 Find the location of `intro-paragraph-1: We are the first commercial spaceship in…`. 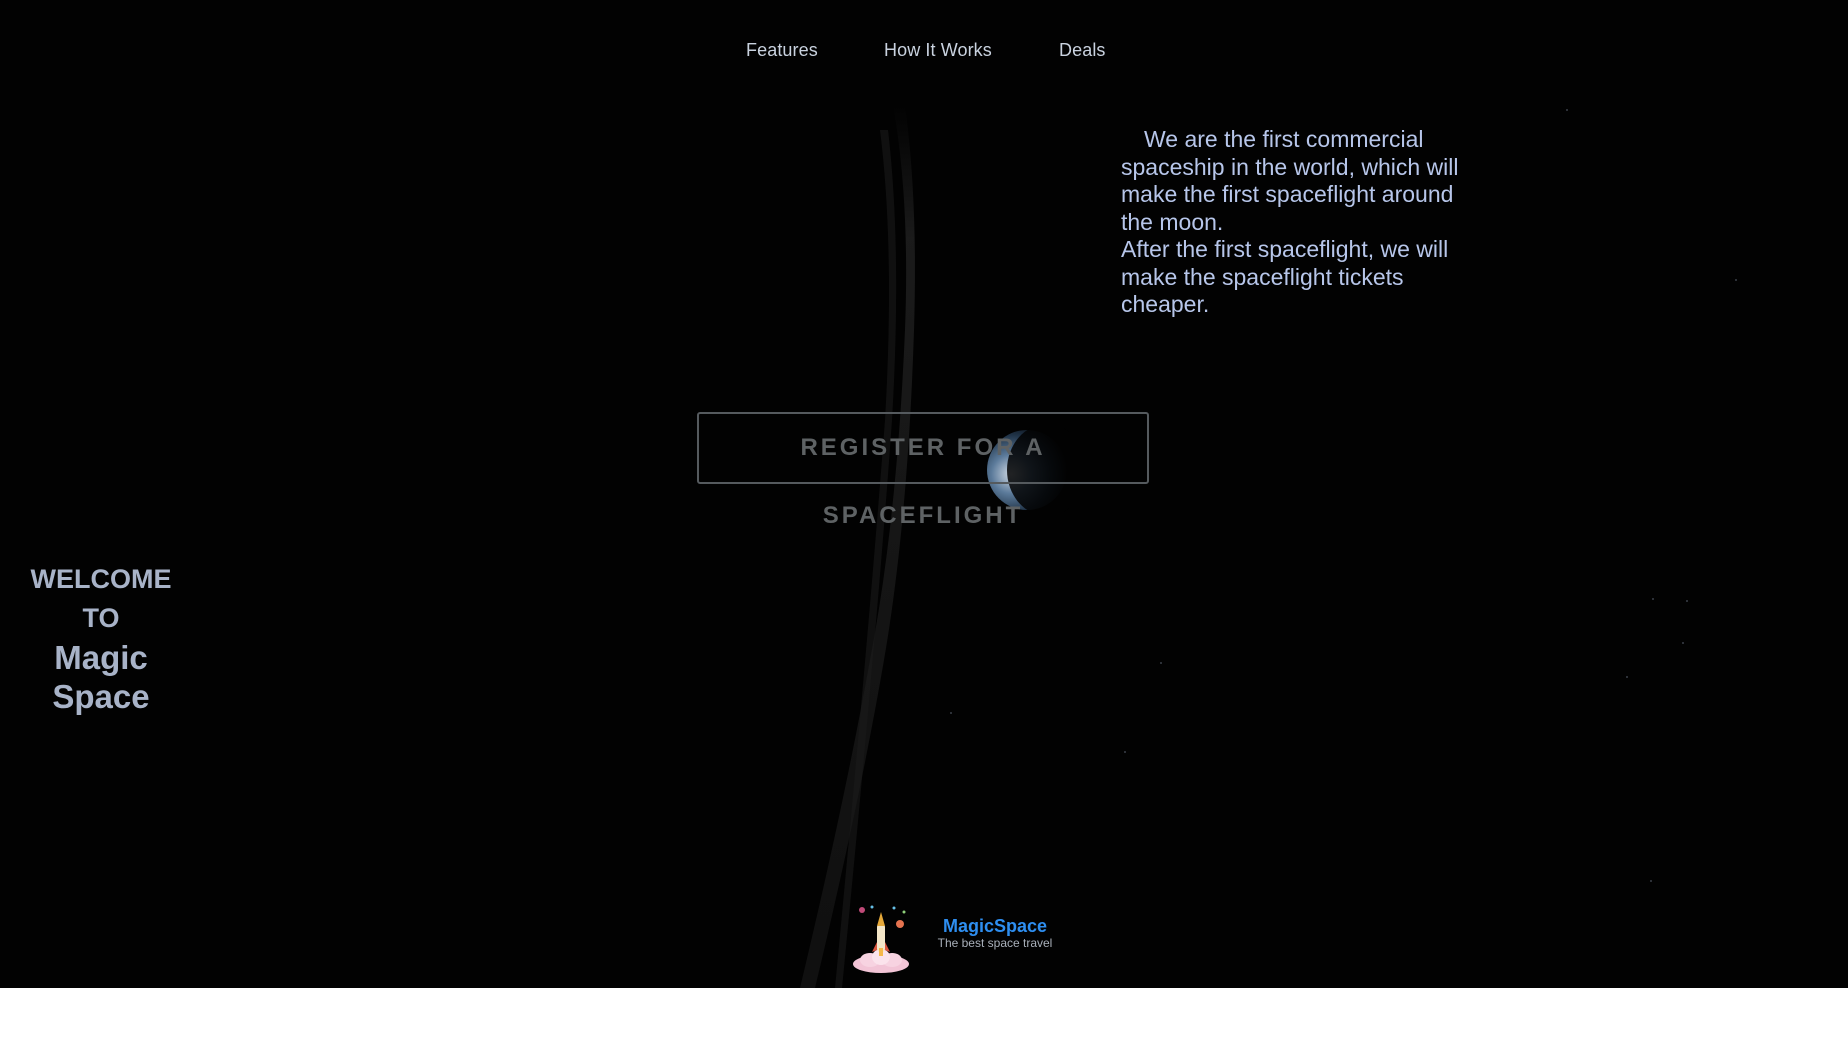

intro-paragraph-1: We are the first commercial spaceship in… is located at coordinates (1290, 180).